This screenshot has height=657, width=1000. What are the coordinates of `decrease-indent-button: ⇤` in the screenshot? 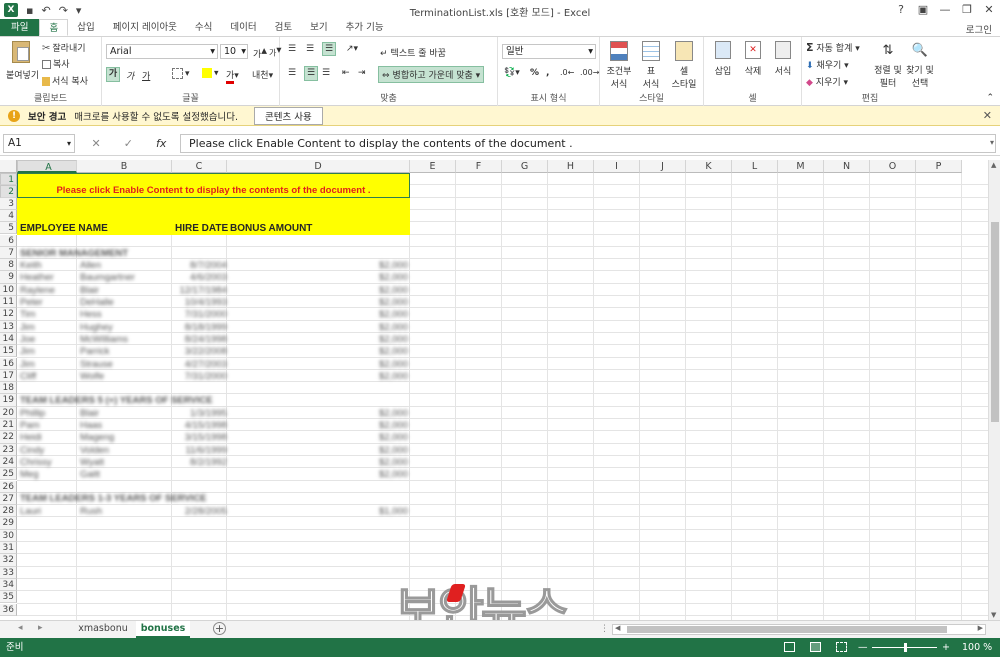 It's located at (346, 73).